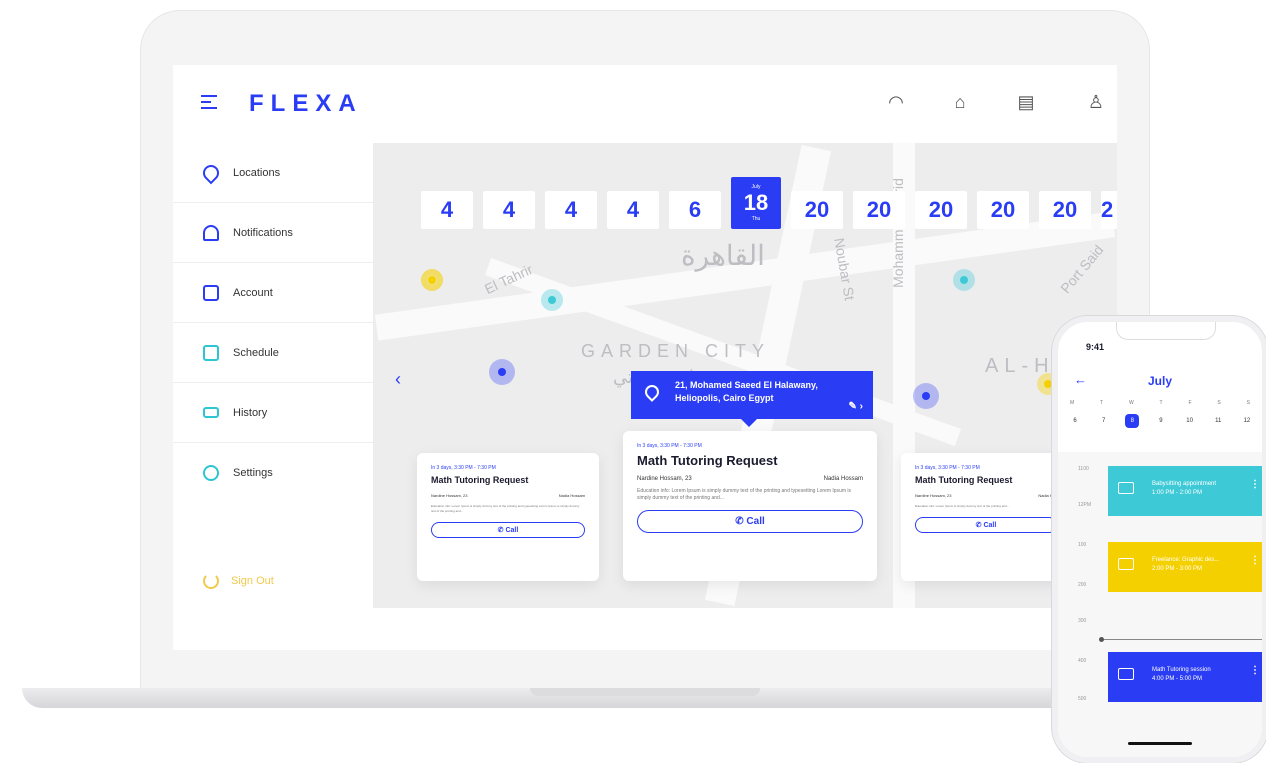 Image resolution: width=1266 pixels, height=763 pixels. I want to click on laptop-notch, so click(645, 692).